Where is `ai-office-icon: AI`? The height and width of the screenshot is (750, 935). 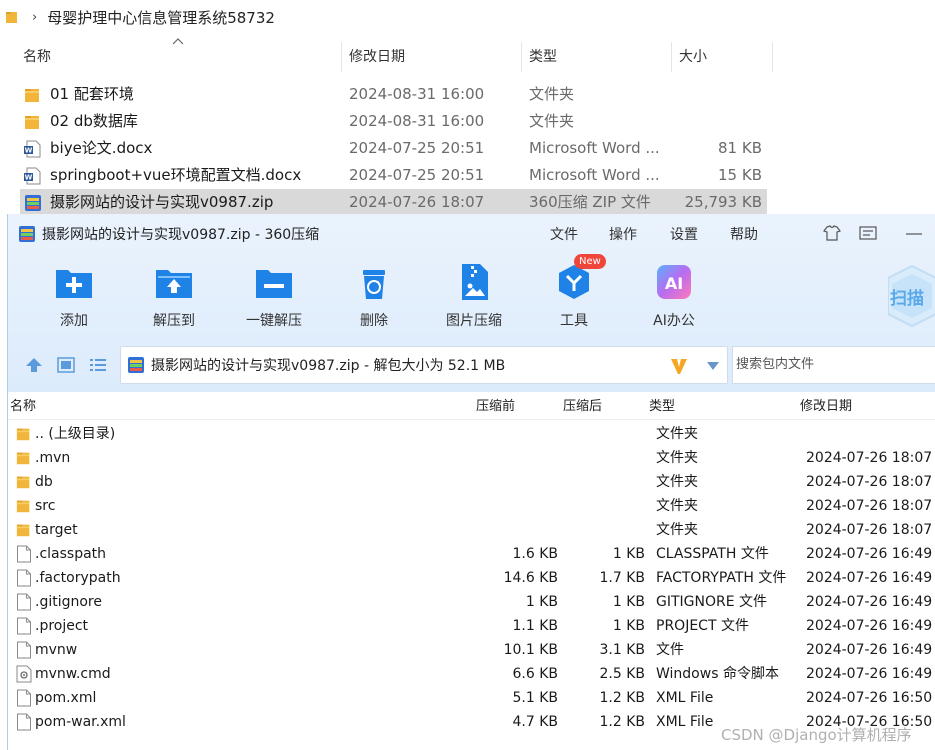
ai-office-icon: AI is located at coordinates (674, 282).